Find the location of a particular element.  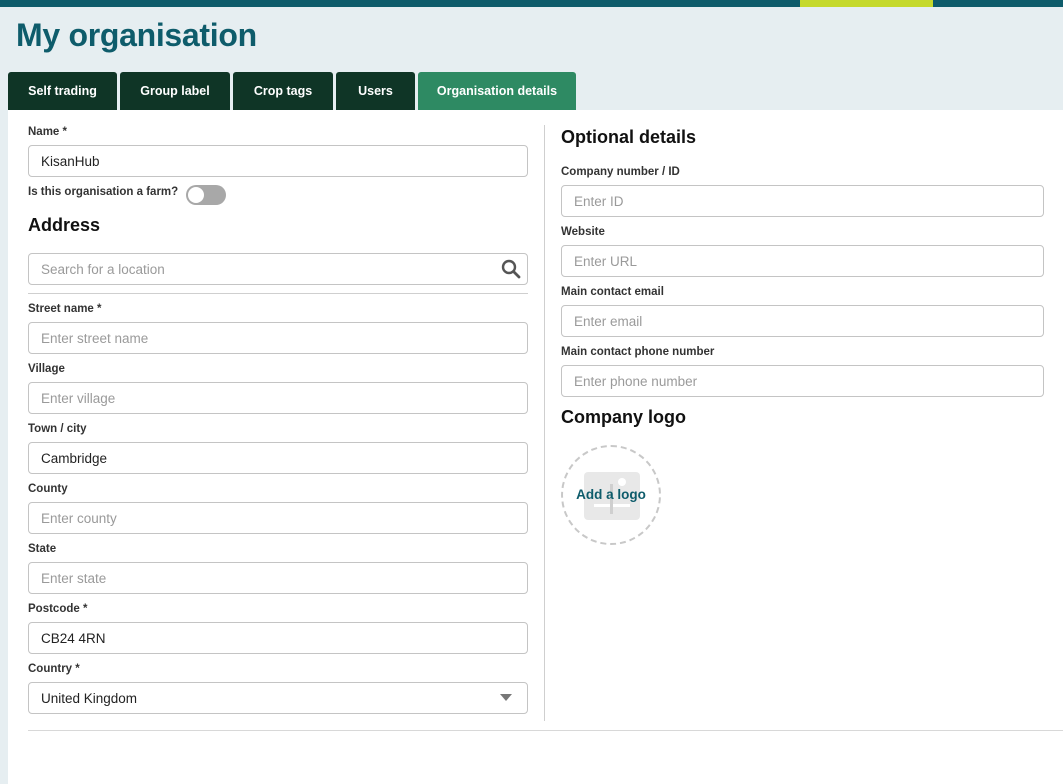

add-logo-button: Add a logo is located at coordinates (611, 495).